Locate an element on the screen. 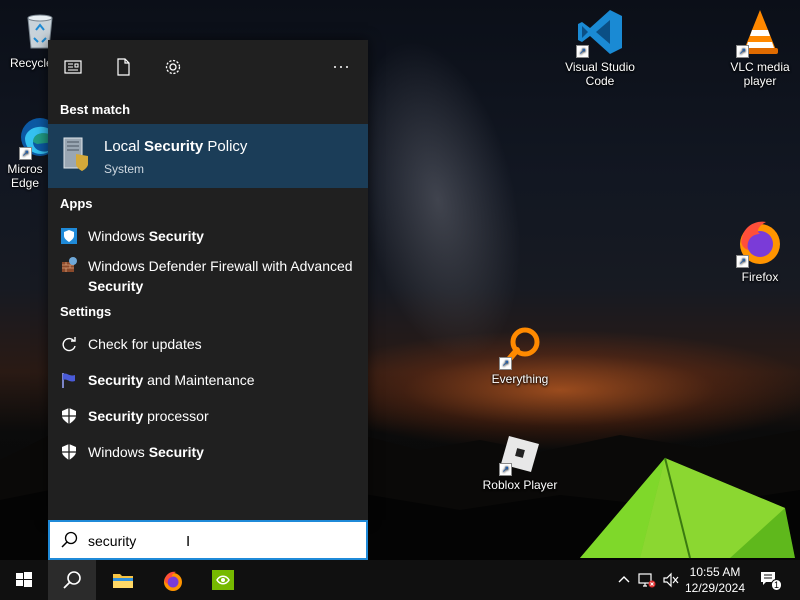 The width and height of the screenshot is (800, 600). best-match-local-security-policy: Local Security Policy System is located at coordinates (208, 156).